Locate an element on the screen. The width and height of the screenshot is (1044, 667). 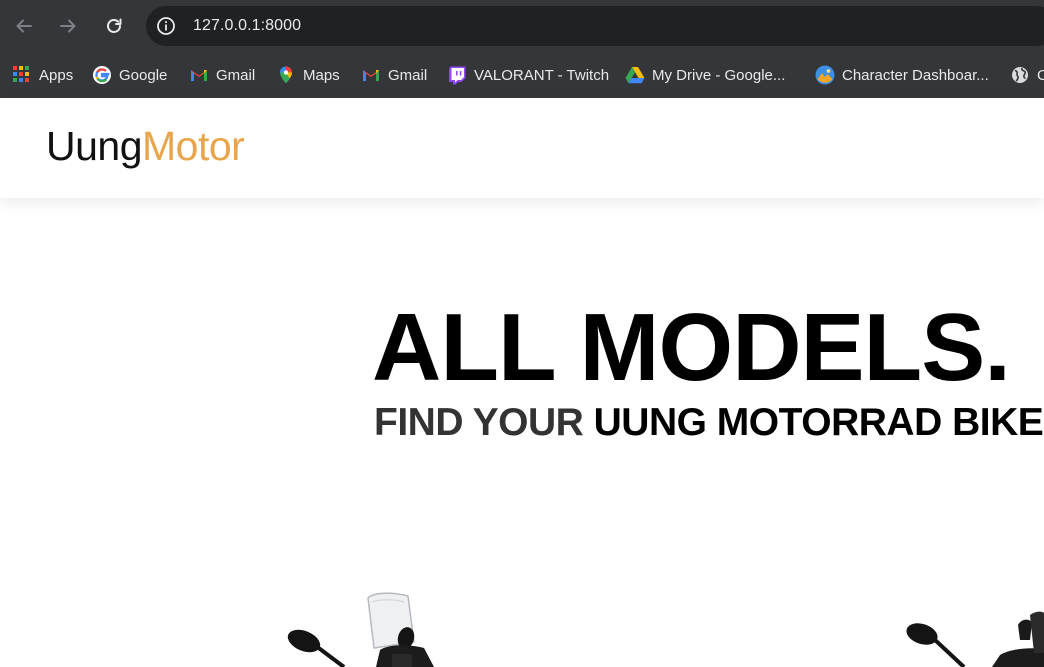
bookmark-overflow: C is located at coordinates (1027, 75).